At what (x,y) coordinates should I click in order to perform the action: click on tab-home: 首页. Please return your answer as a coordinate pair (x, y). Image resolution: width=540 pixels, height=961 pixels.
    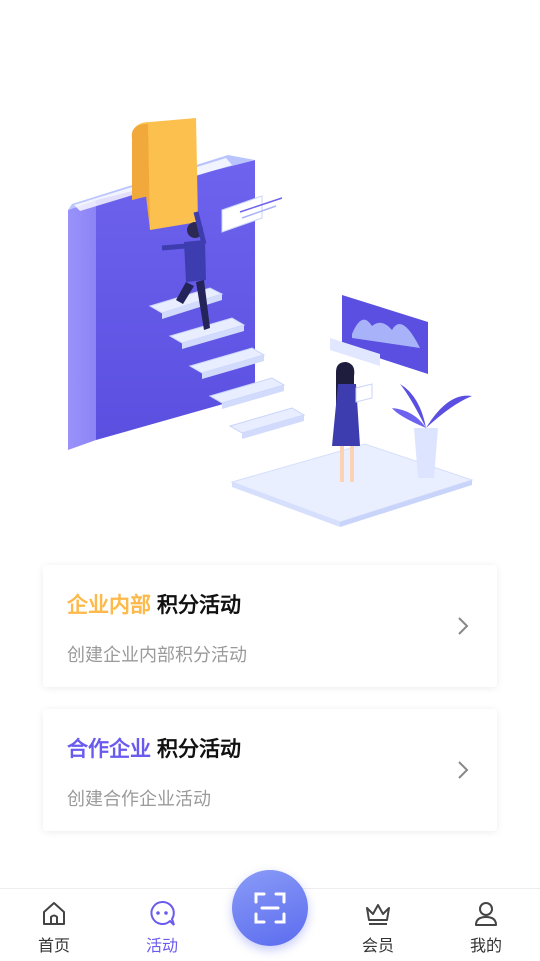
    Looking at the image, I should click on (54, 925).